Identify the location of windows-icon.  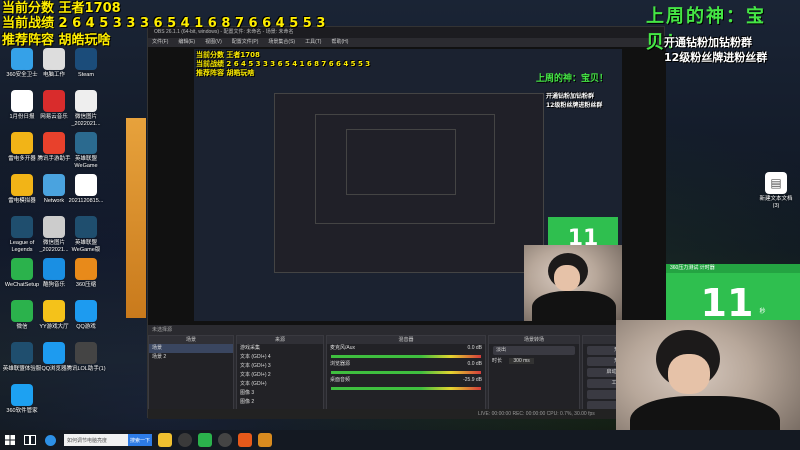
(10, 440).